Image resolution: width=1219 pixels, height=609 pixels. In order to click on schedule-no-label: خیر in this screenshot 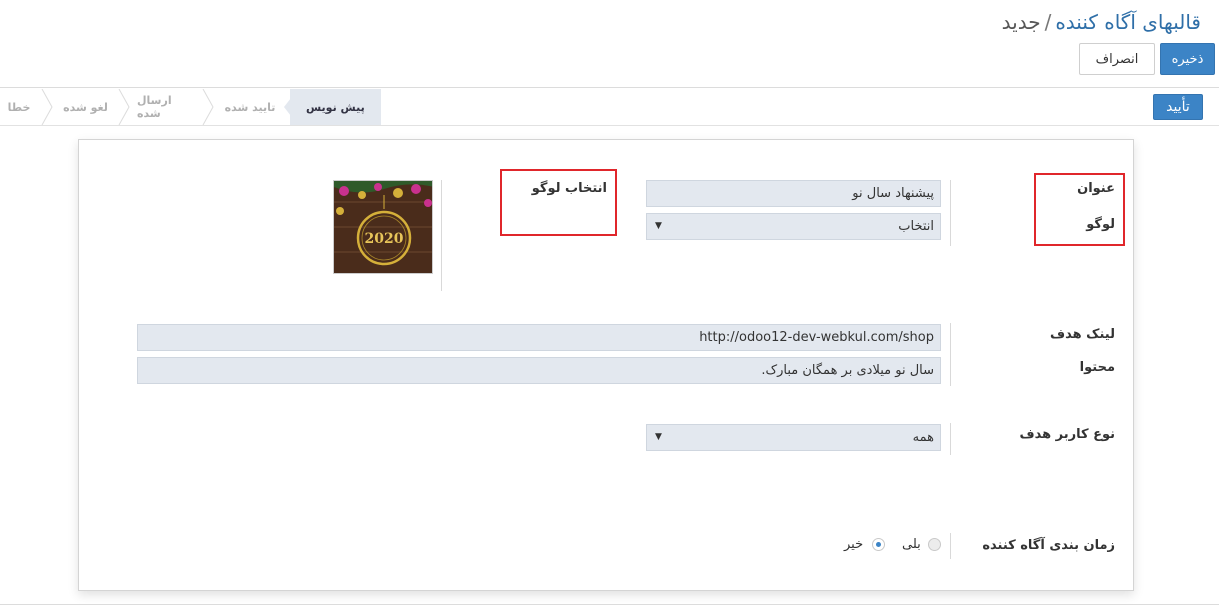, I will do `click(854, 544)`.